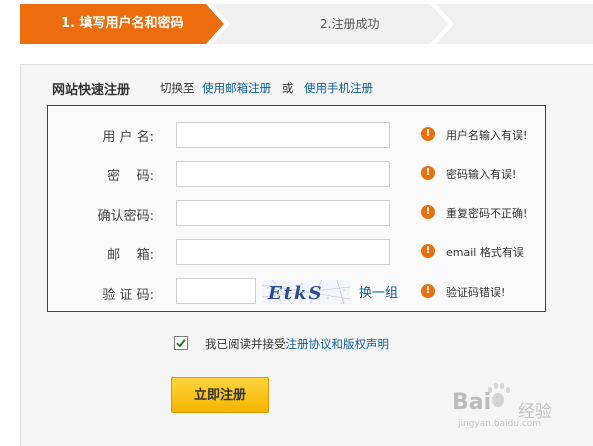 The height and width of the screenshot is (446, 593). I want to click on password-input, so click(283, 174).